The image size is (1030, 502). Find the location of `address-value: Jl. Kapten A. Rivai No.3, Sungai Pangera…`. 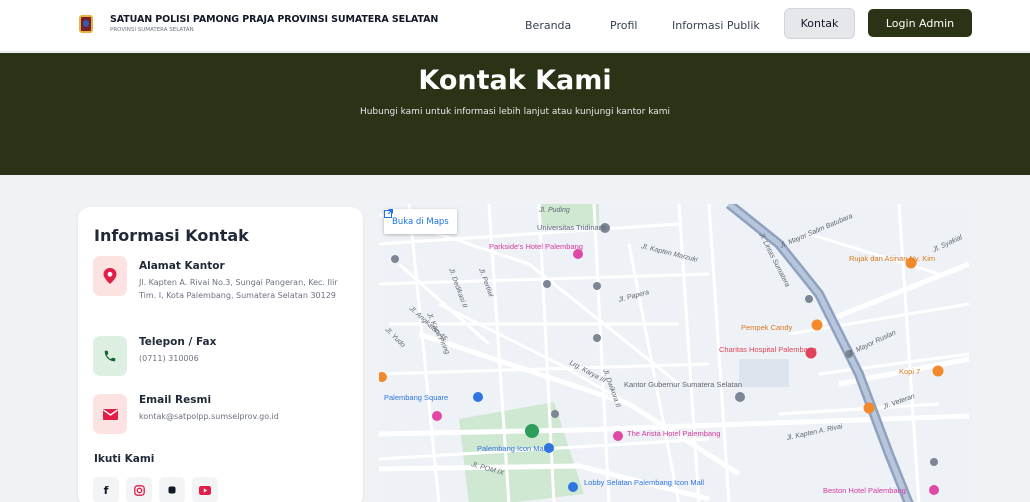

address-value: Jl. Kapten A. Rivai No.3, Sungai Pangera… is located at coordinates (238, 289).